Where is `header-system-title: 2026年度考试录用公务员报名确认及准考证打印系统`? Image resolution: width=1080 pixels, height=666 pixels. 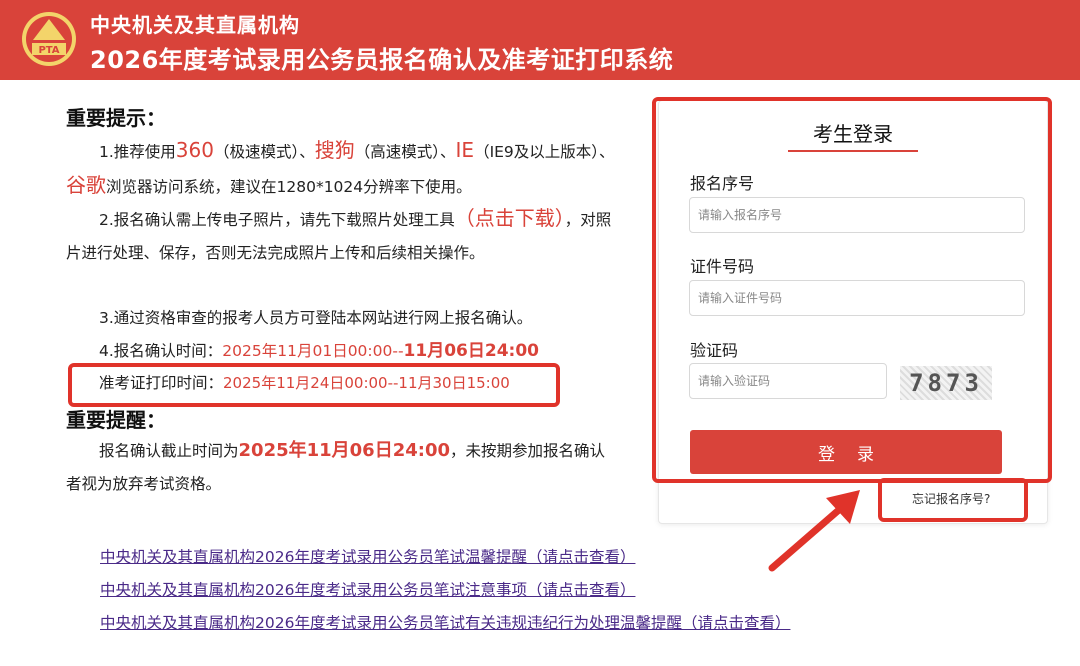
header-system-title: 2026年度考试录用公务员报名确认及准考证打印系统 is located at coordinates (382, 60).